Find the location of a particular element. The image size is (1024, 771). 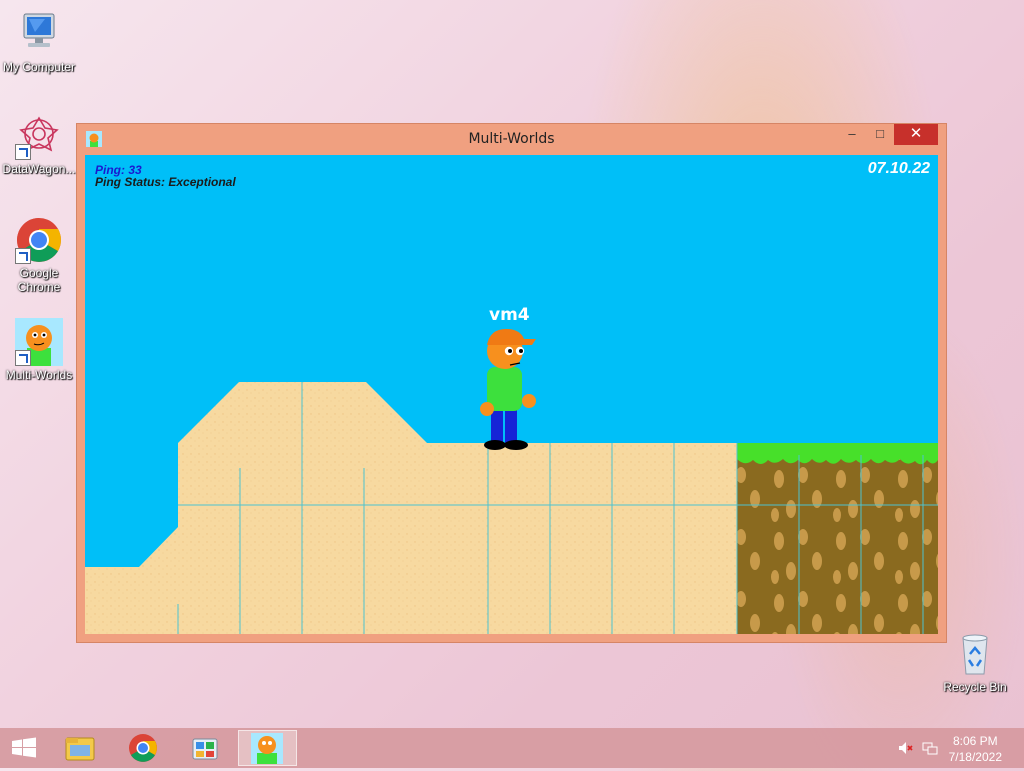

player-character is located at coordinates (508, 389).